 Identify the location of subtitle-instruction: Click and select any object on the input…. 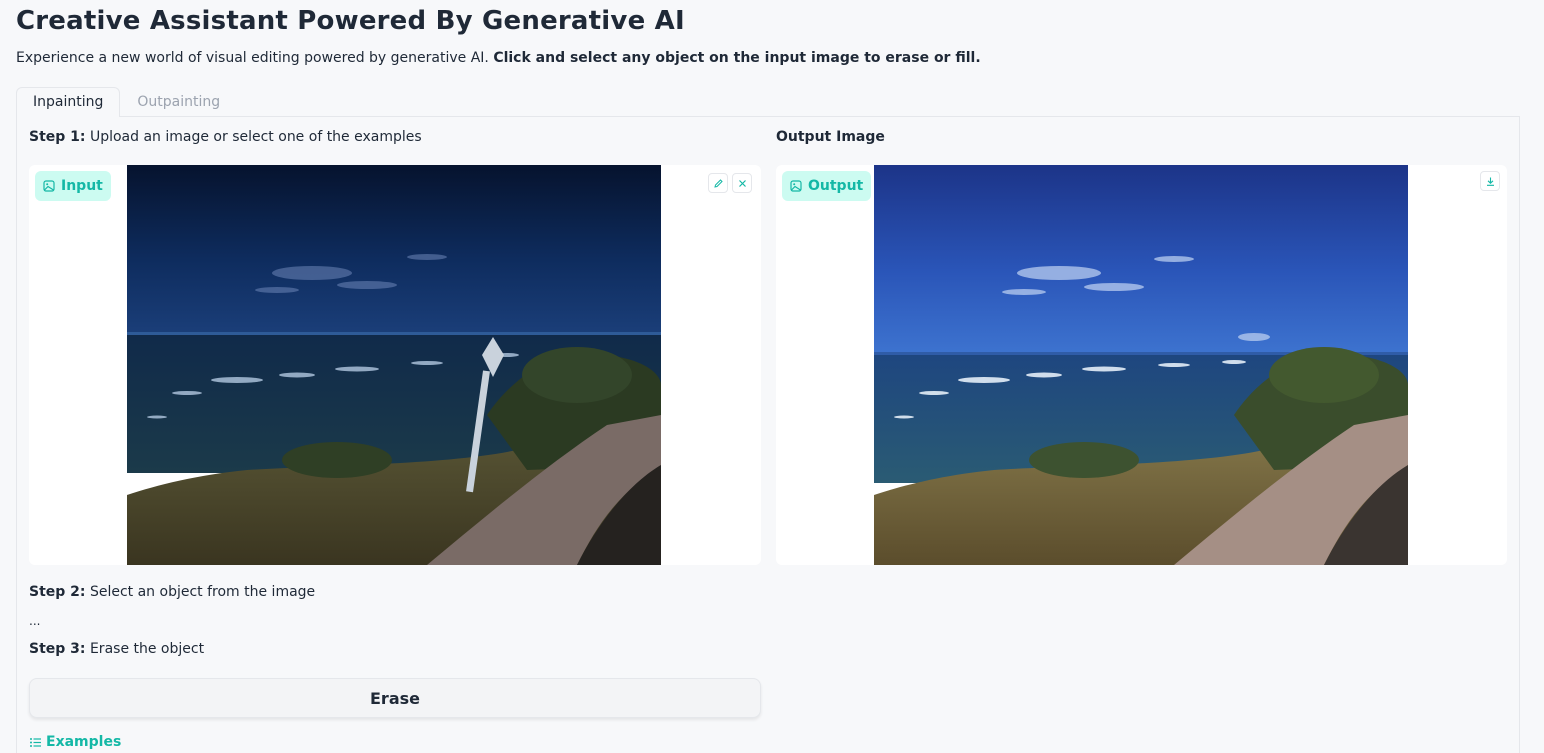
(737, 58).